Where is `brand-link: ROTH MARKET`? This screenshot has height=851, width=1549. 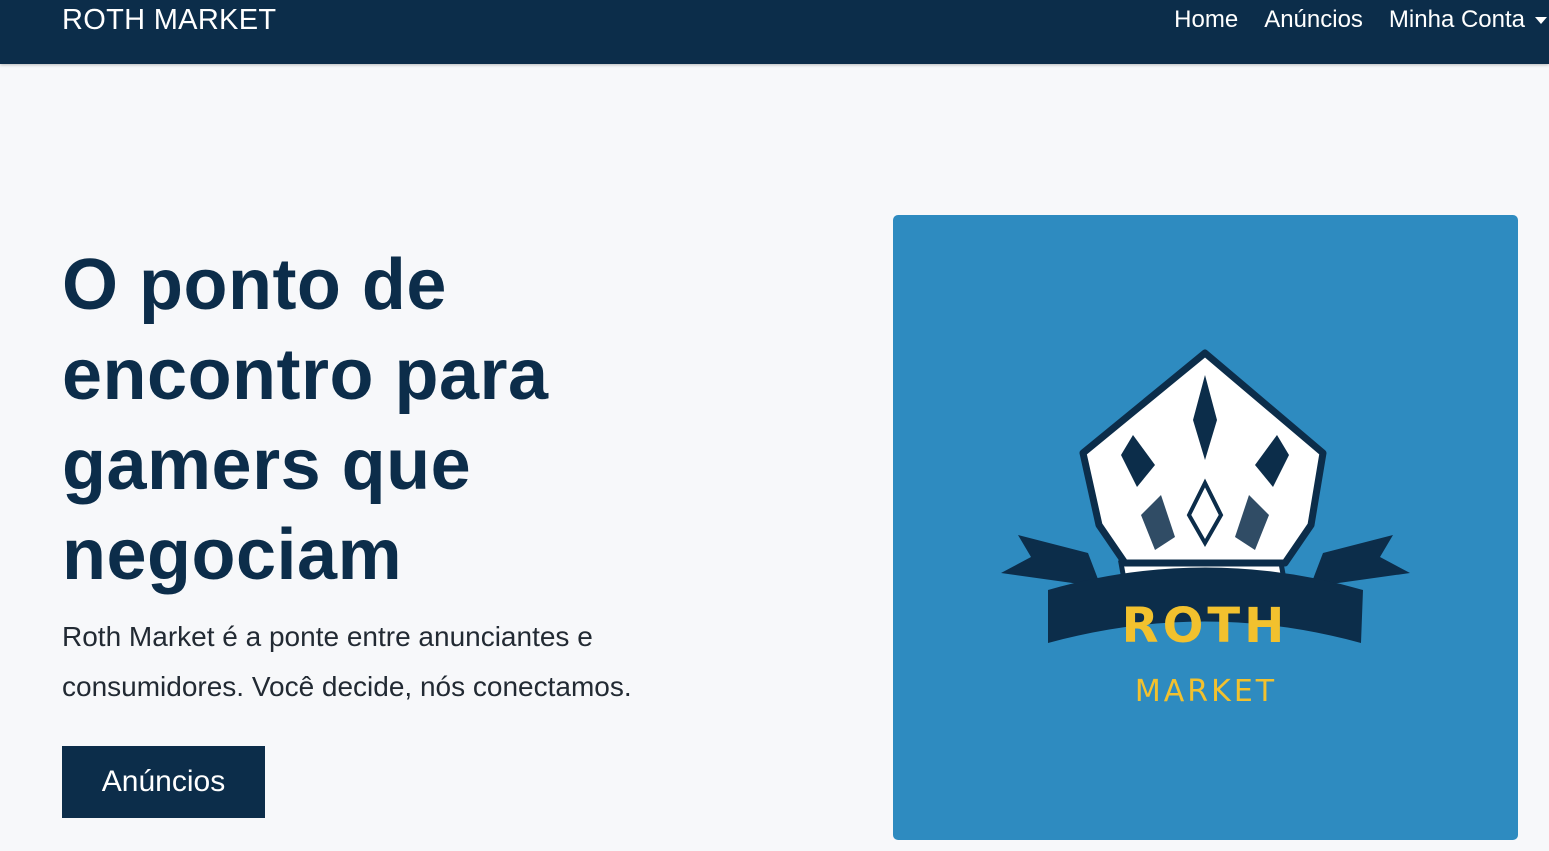
brand-link: ROTH MARKET is located at coordinates (169, 20).